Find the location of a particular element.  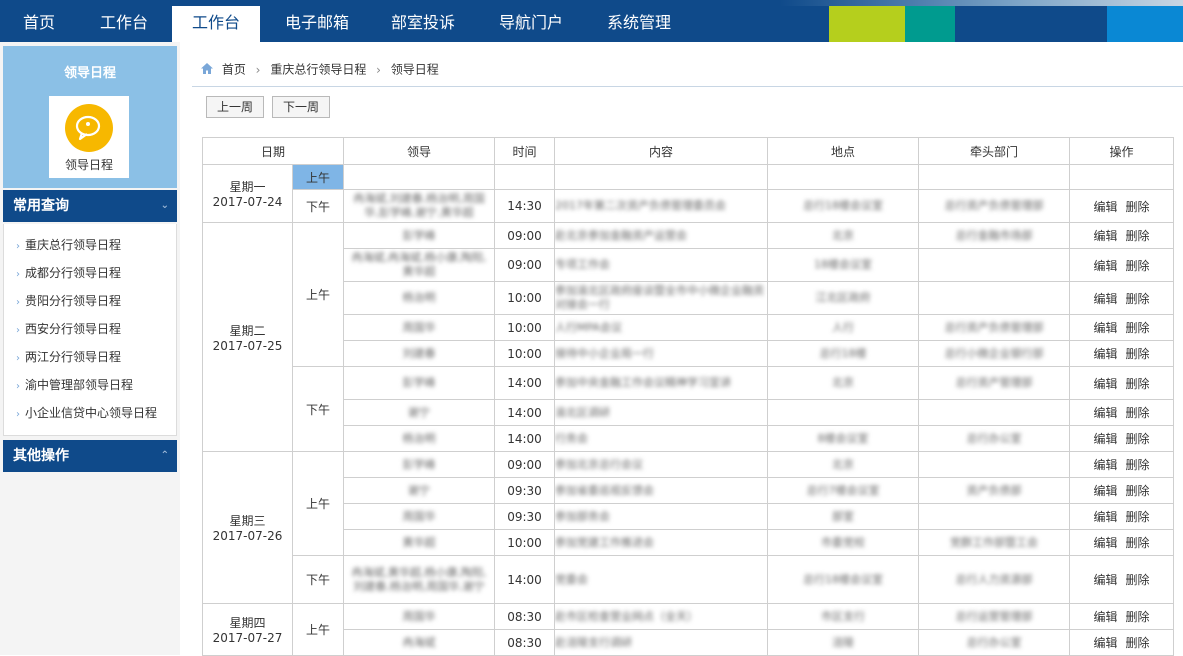

prev-week-button: 上一周 is located at coordinates (235, 107).